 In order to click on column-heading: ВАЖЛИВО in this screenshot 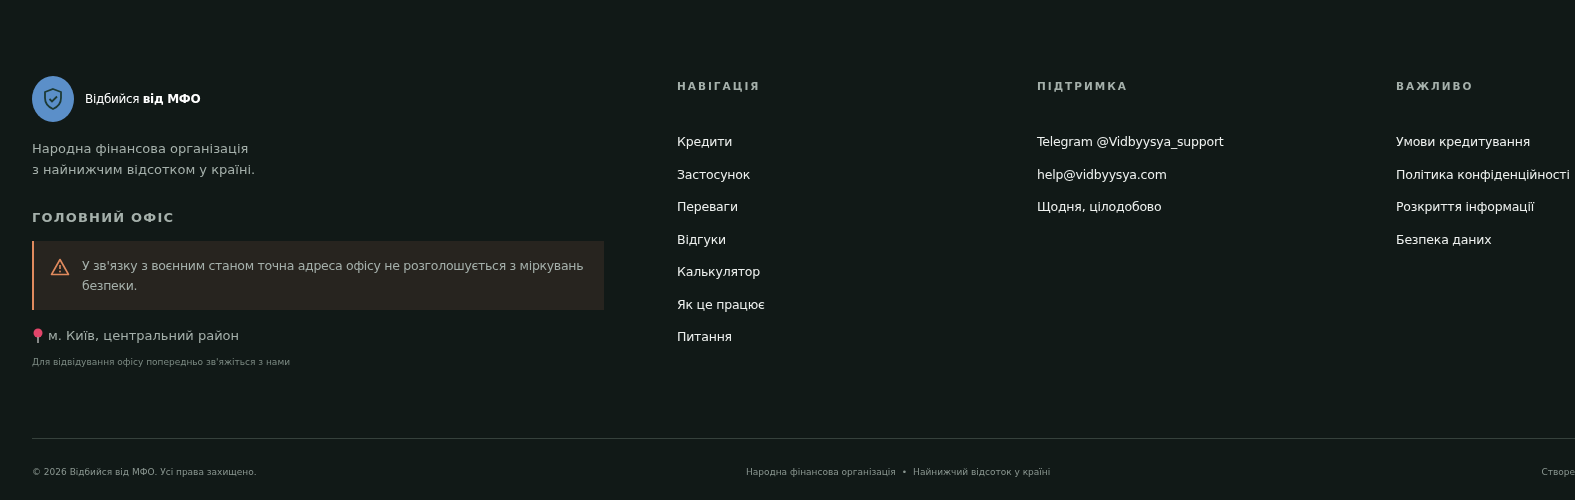, I will do `click(1435, 86)`.